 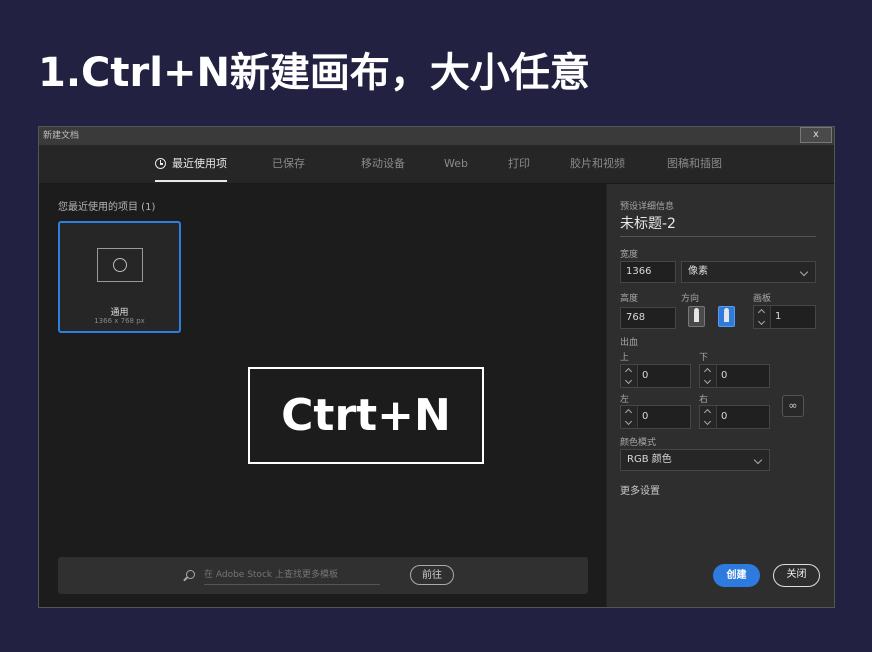 What do you see at coordinates (796, 575) in the screenshot?
I see `close-button: 关闭` at bounding box center [796, 575].